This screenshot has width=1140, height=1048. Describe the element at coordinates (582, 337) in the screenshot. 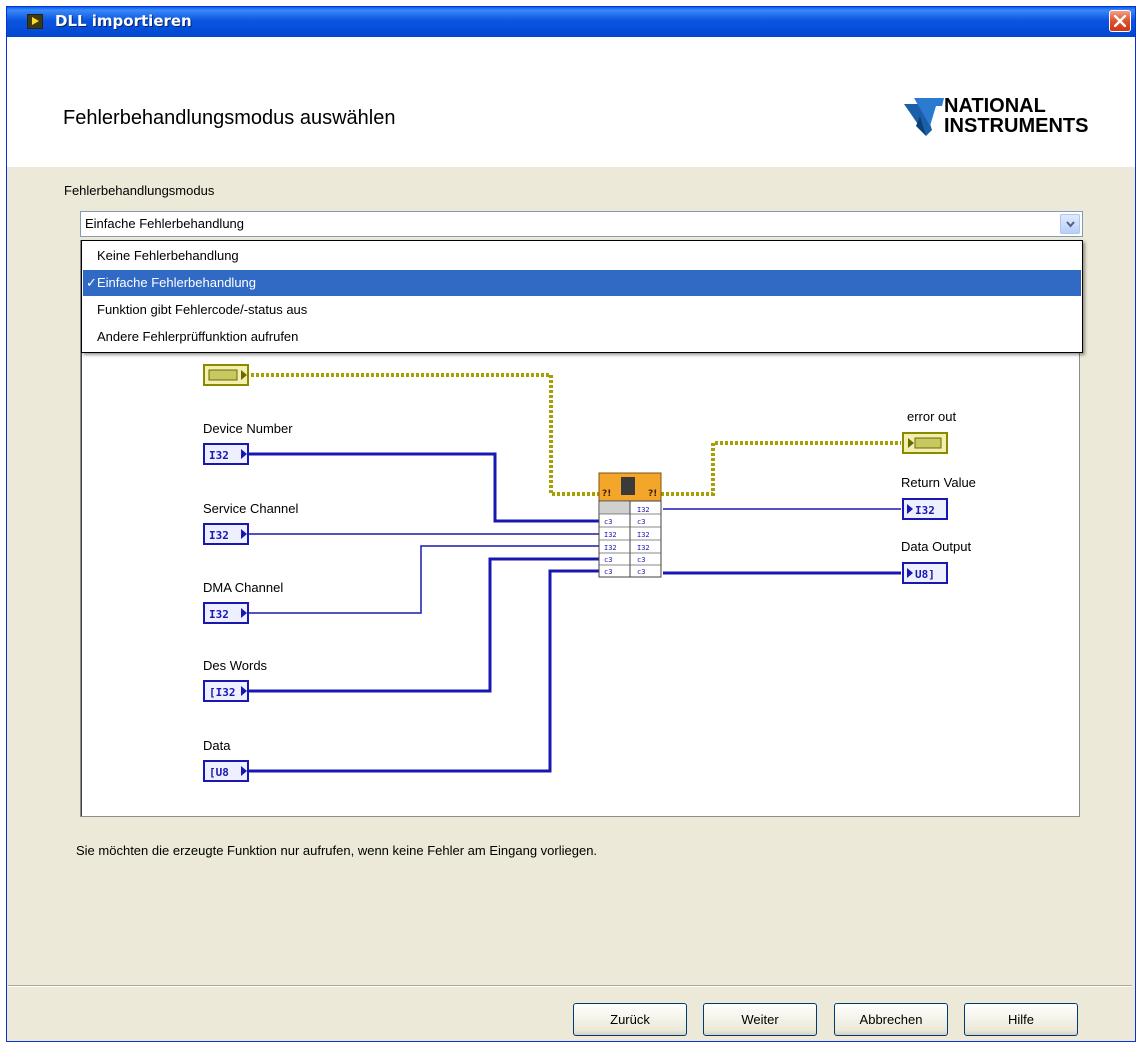

I see `option-andere-fehlerpruffunktion: Andere Fehlerprüffunktion aufrufen` at that location.